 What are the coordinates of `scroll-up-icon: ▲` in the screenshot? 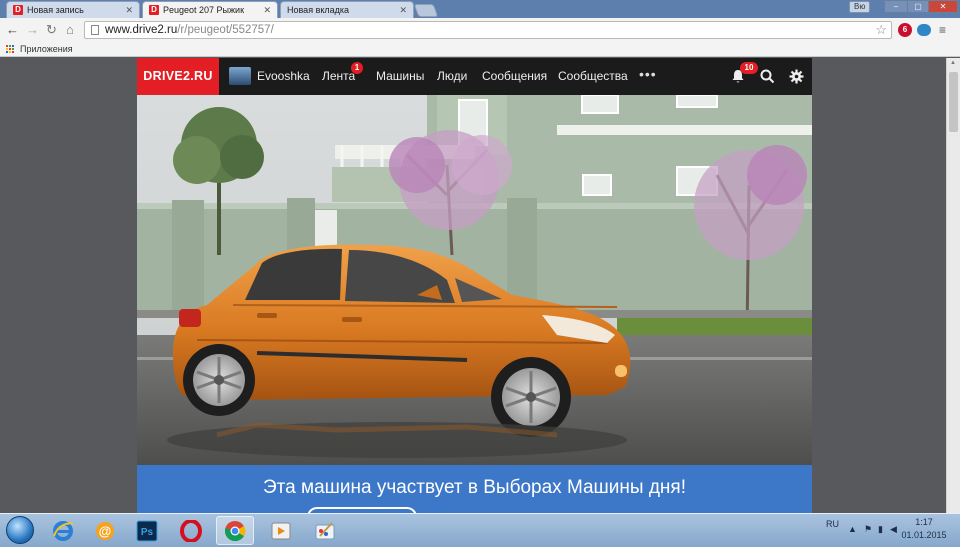 It's located at (953, 63).